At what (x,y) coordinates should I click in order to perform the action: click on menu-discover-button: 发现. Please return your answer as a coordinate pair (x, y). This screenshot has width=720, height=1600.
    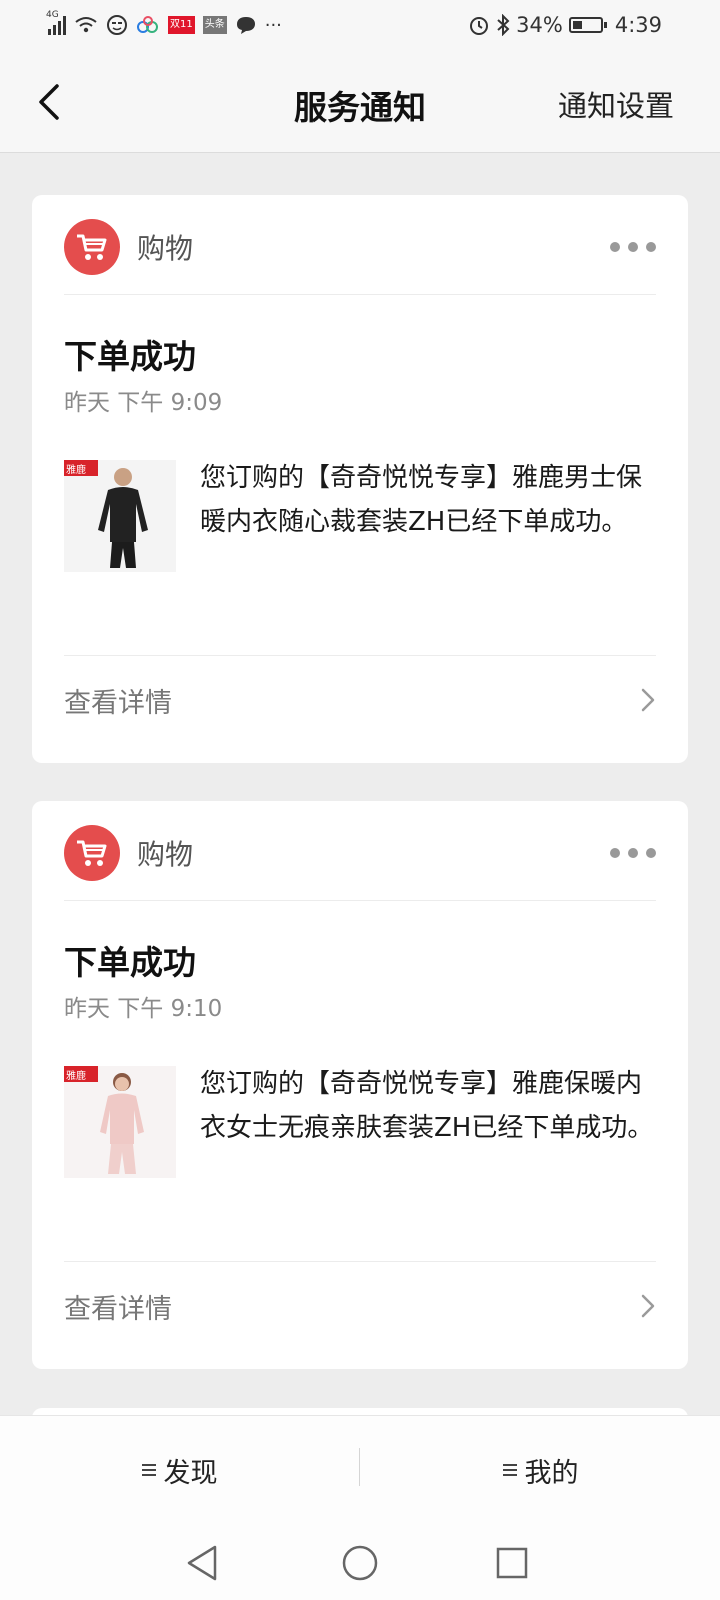
    Looking at the image, I should click on (179, 1470).